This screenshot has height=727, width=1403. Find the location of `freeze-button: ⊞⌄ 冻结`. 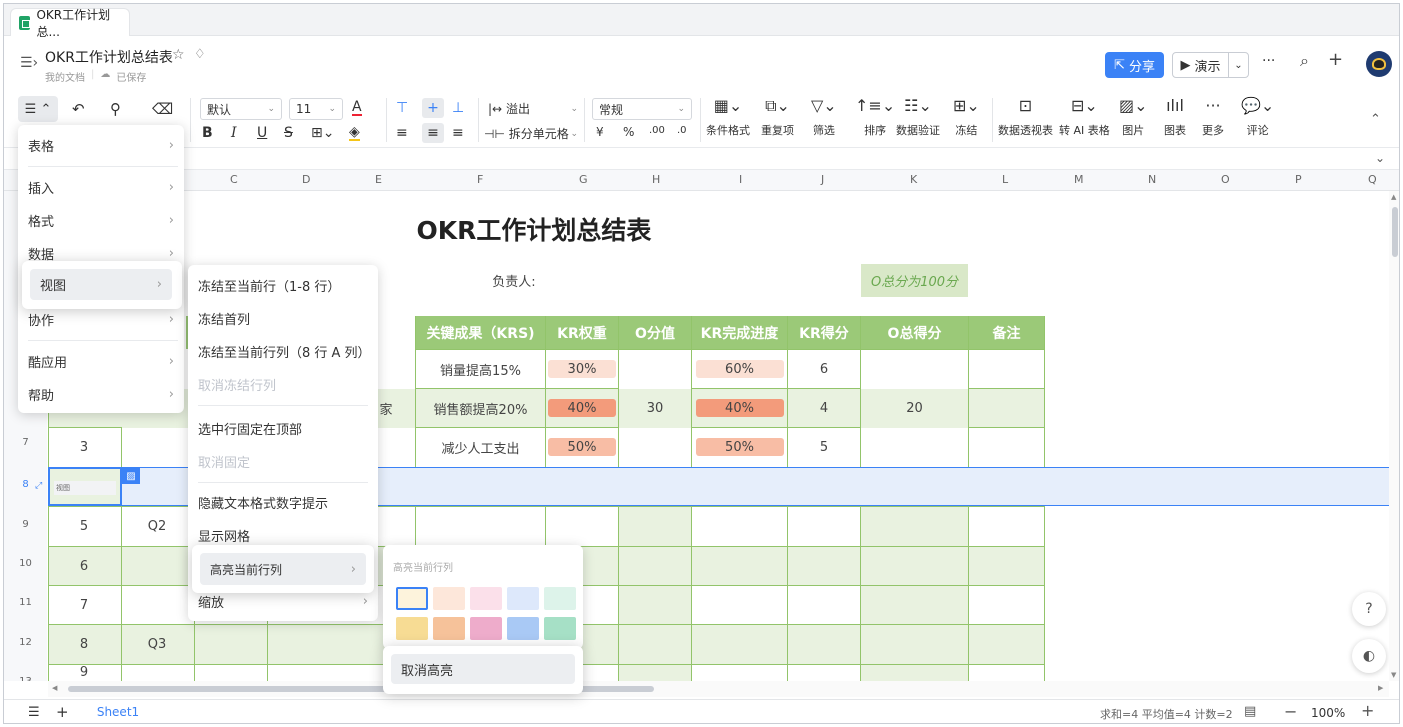

freeze-button: ⊞⌄ 冻结 is located at coordinates (966, 117).